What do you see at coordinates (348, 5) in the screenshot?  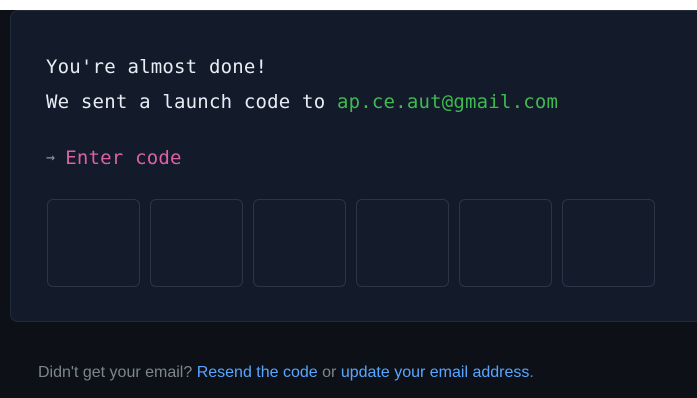 I see `page-top-strip` at bounding box center [348, 5].